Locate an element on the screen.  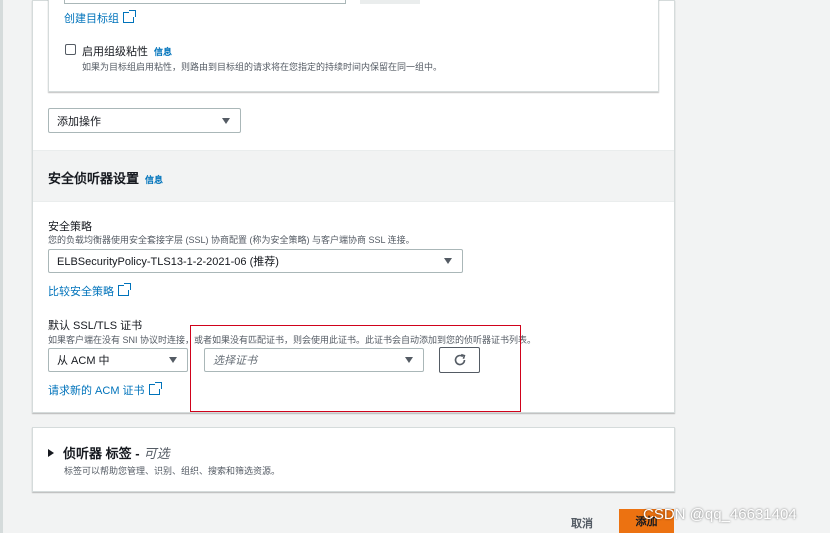
cert-source-value: 从 ACM 中 is located at coordinates (83, 361).